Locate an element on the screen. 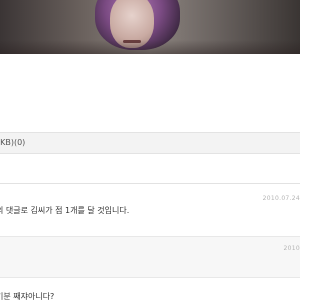 This screenshot has width=320, height=302. comment-text: 의 댓글로 김씨가 점 1개를 달 것입니다. is located at coordinates (64, 210).